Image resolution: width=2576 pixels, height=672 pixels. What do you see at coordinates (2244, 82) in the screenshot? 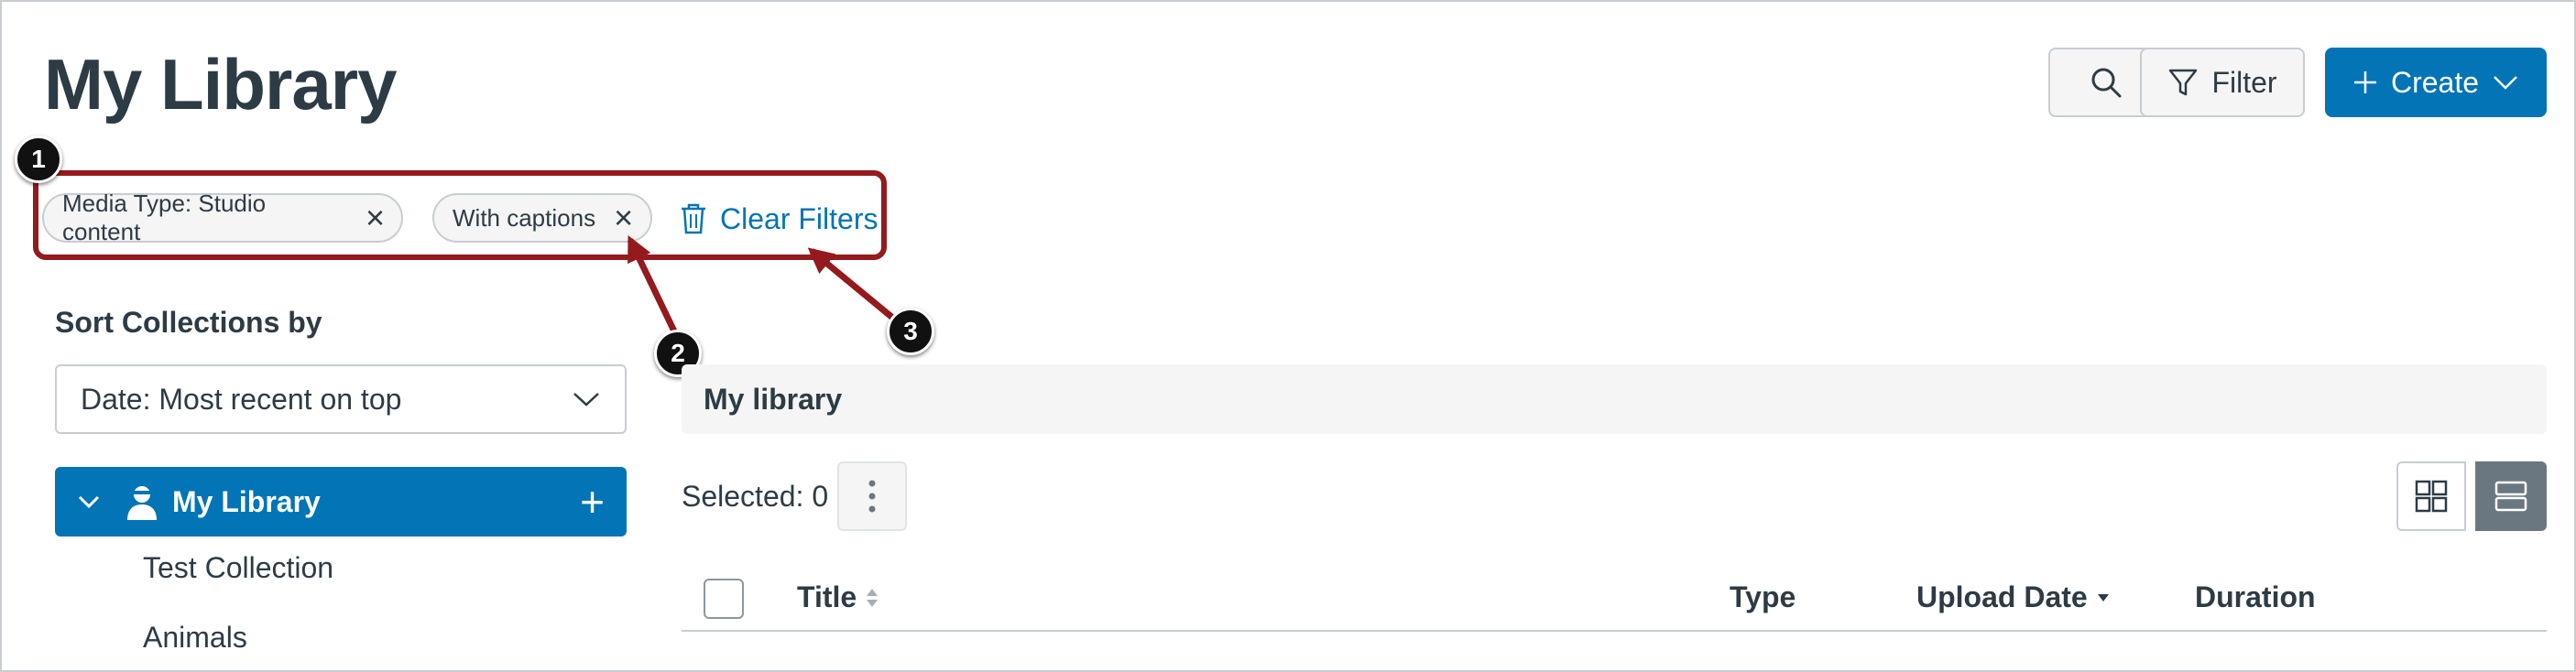
I see `filter-button-label: Filter` at bounding box center [2244, 82].